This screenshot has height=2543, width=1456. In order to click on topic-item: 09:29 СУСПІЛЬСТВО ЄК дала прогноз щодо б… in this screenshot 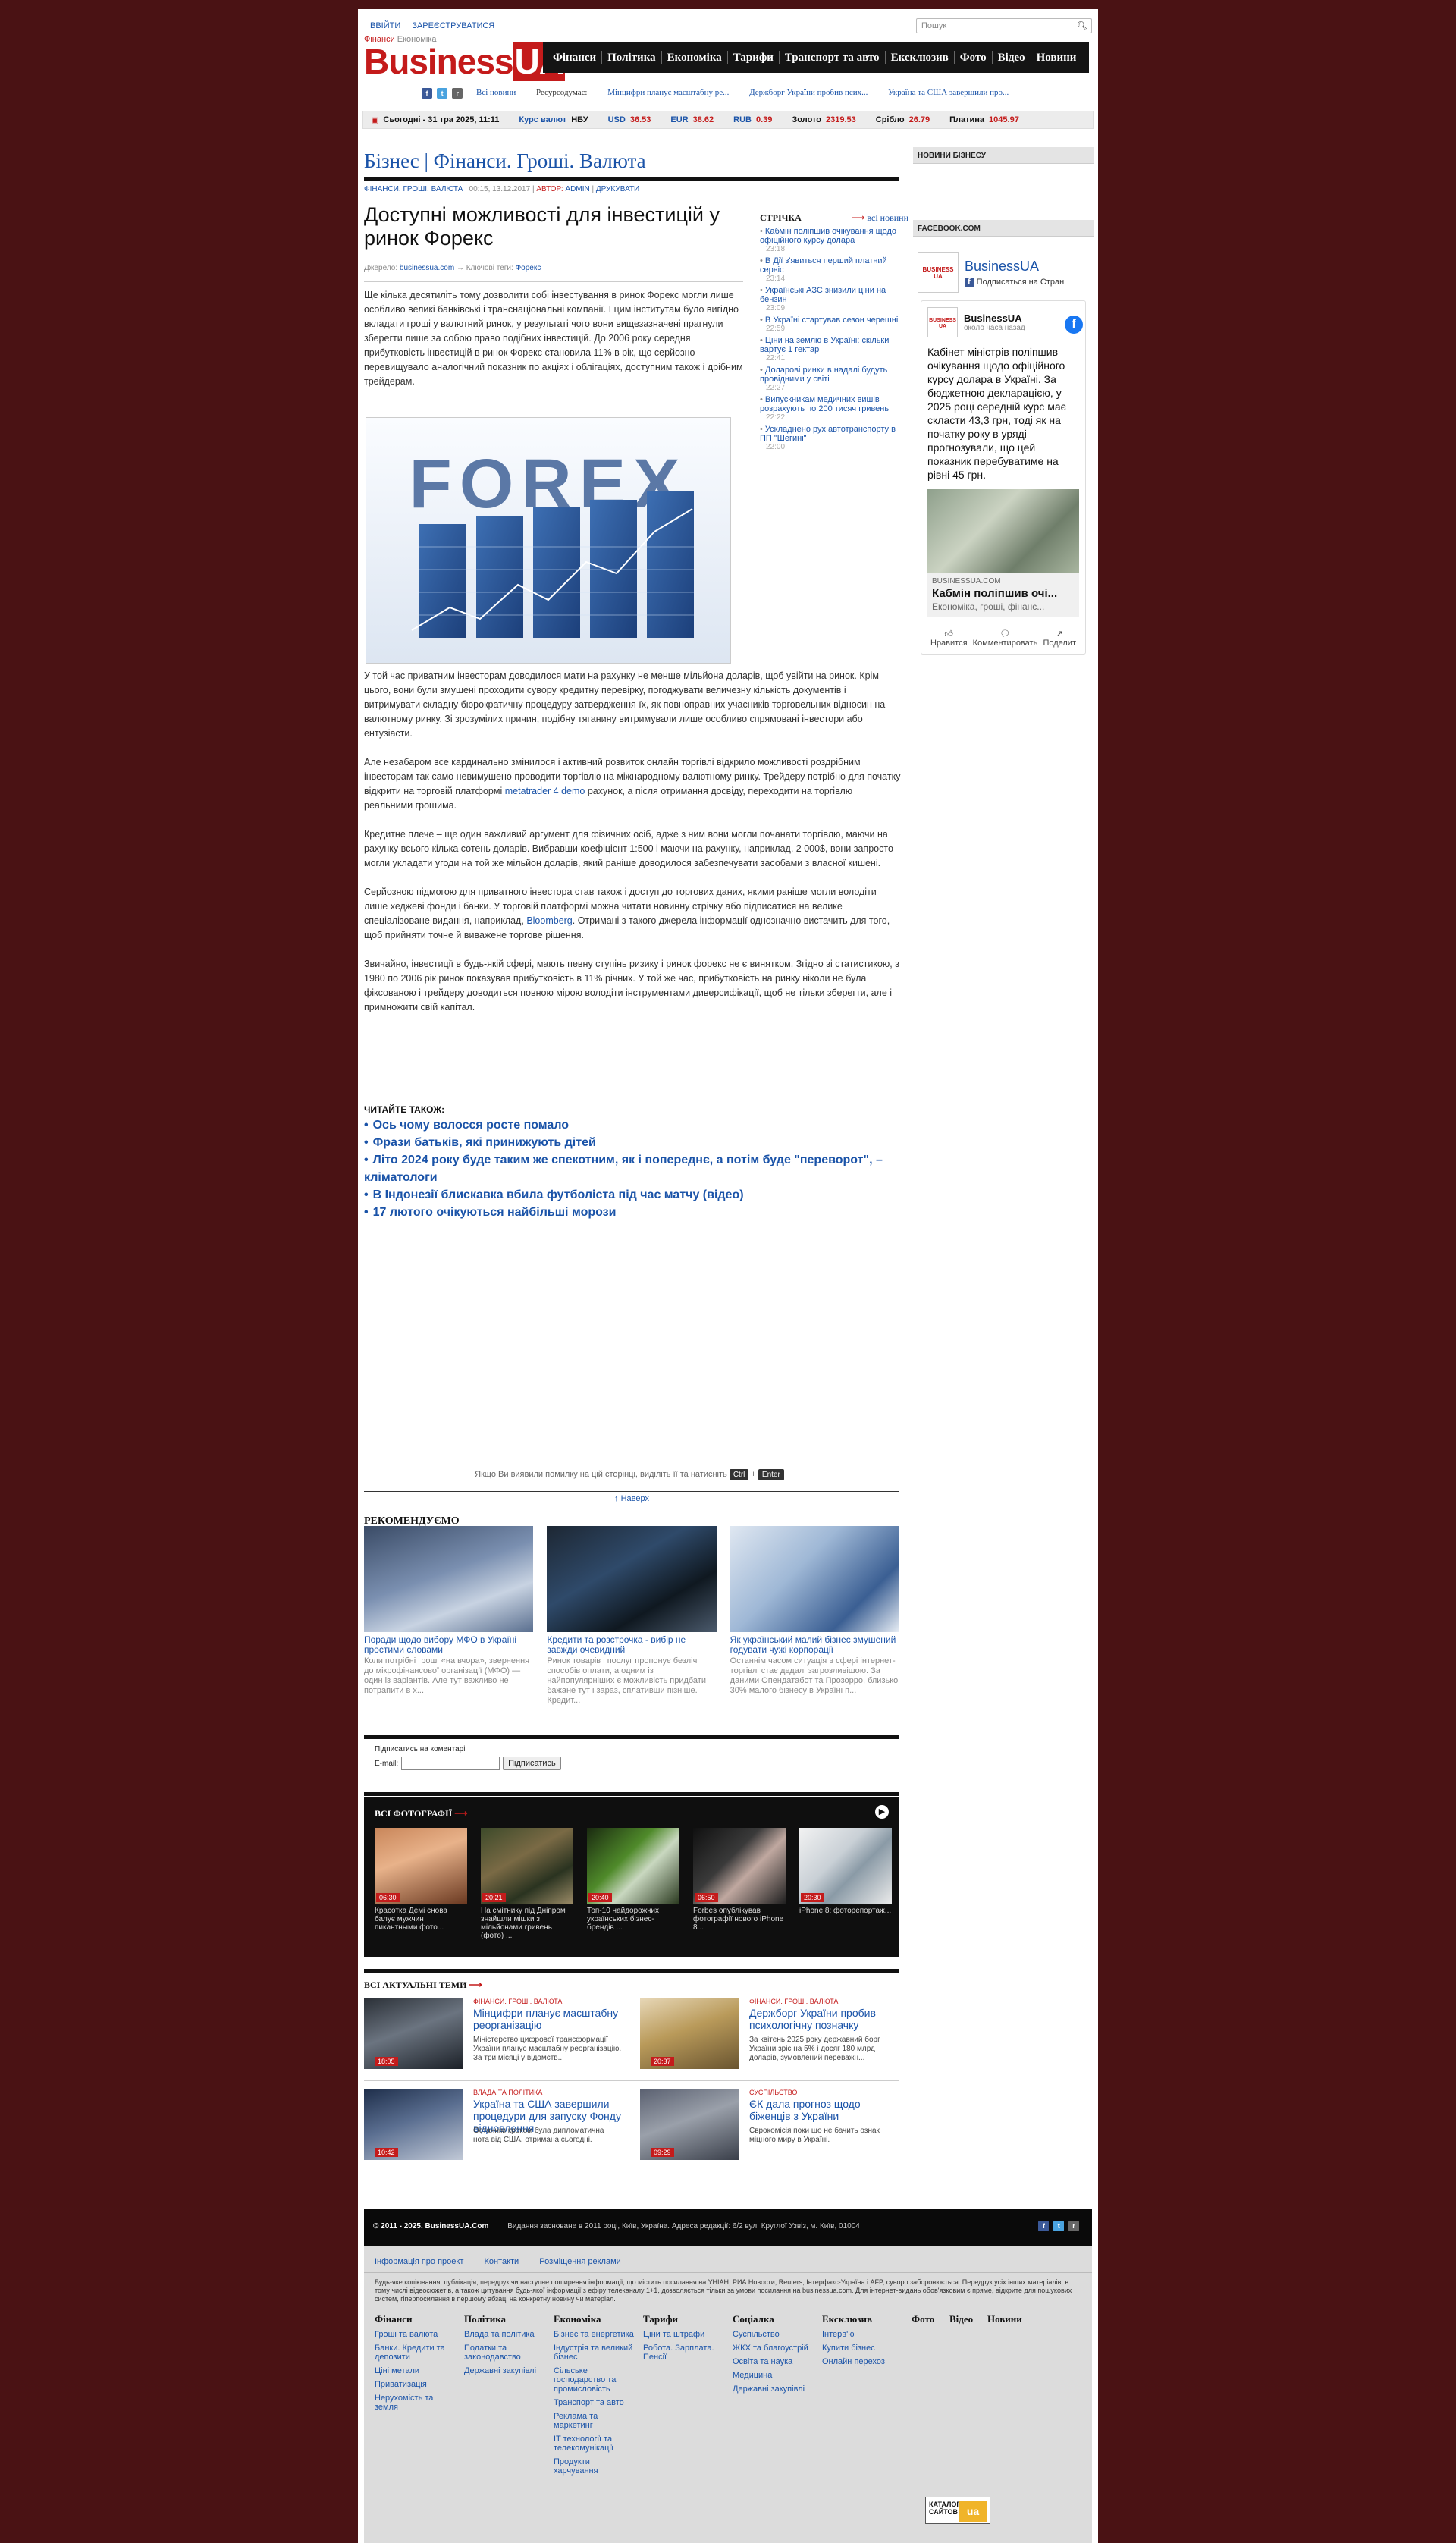, I will do `click(769, 2128)`.